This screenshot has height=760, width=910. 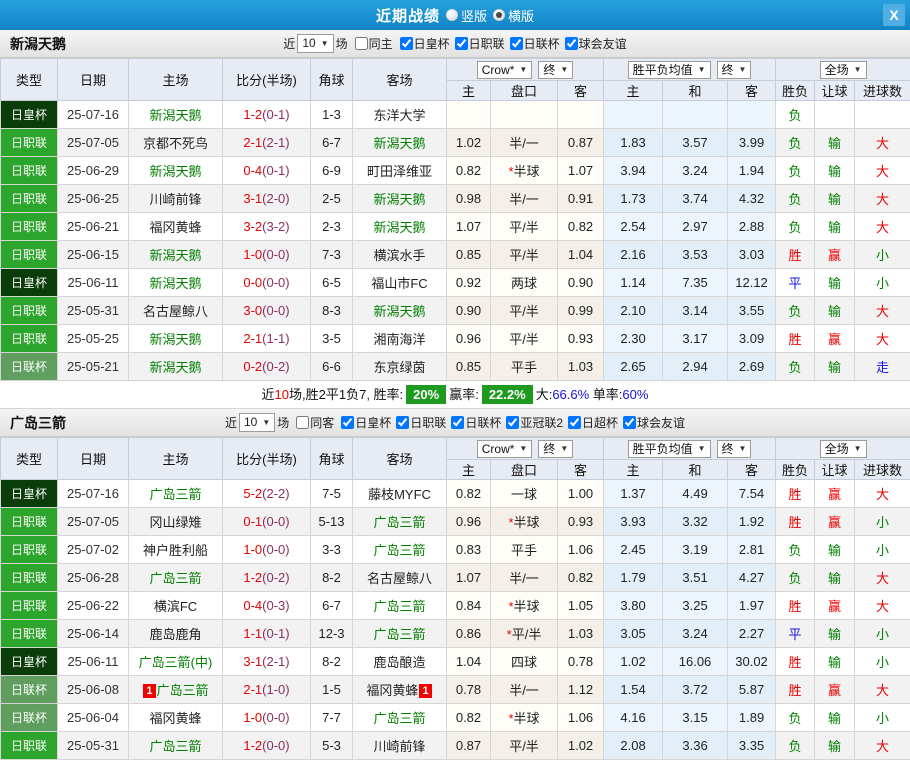 I want to click on league-checkbox: 亚冠联2, so click(x=532, y=422).